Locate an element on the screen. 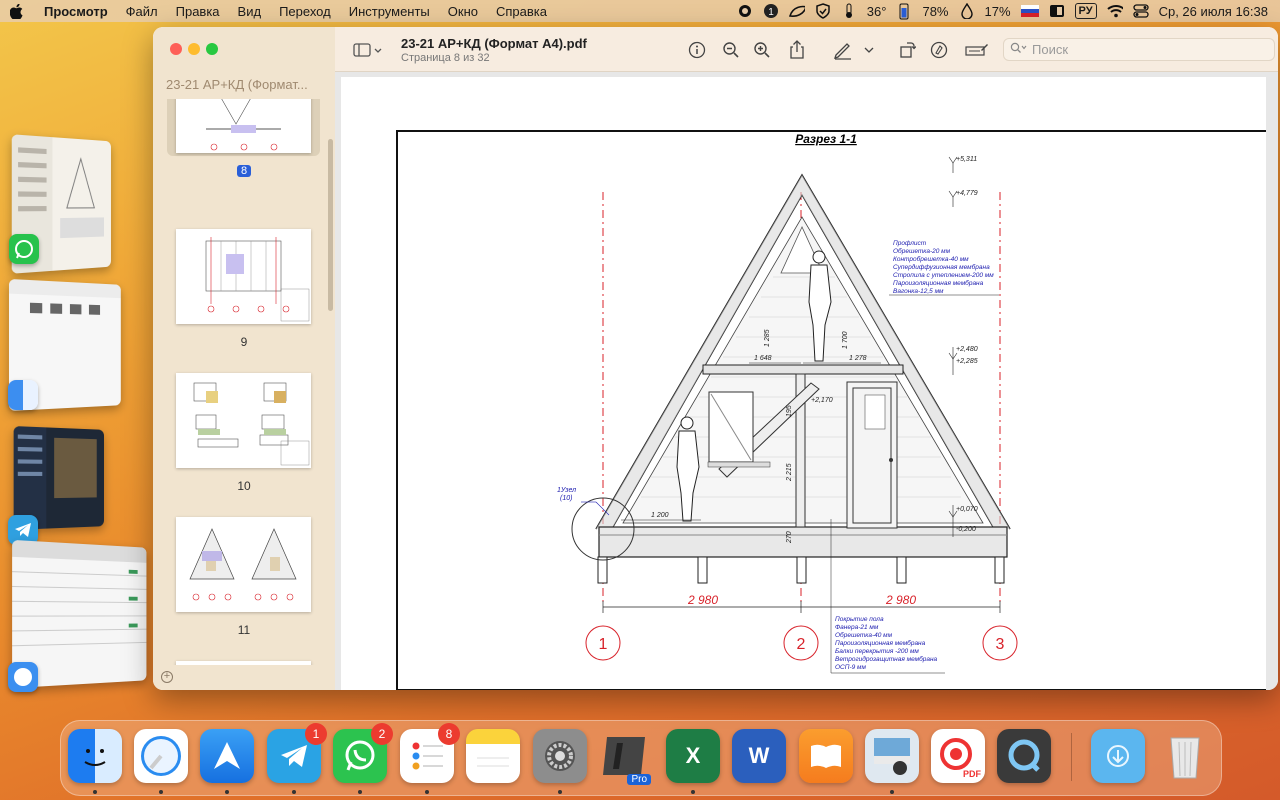 This screenshot has width=1280, height=800. dim-270: 270 is located at coordinates (789, 537).